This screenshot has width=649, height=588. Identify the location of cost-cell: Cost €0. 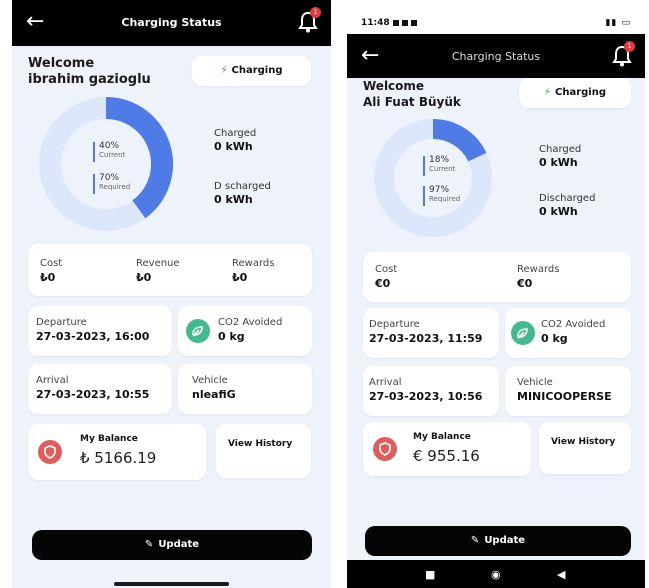
(386, 277).